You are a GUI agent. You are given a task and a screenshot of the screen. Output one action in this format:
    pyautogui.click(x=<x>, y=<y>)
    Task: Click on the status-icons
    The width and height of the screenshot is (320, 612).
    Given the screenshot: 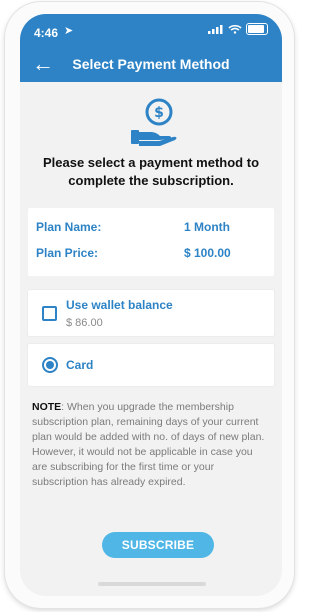 What is the action you would take?
    pyautogui.click(x=238, y=29)
    